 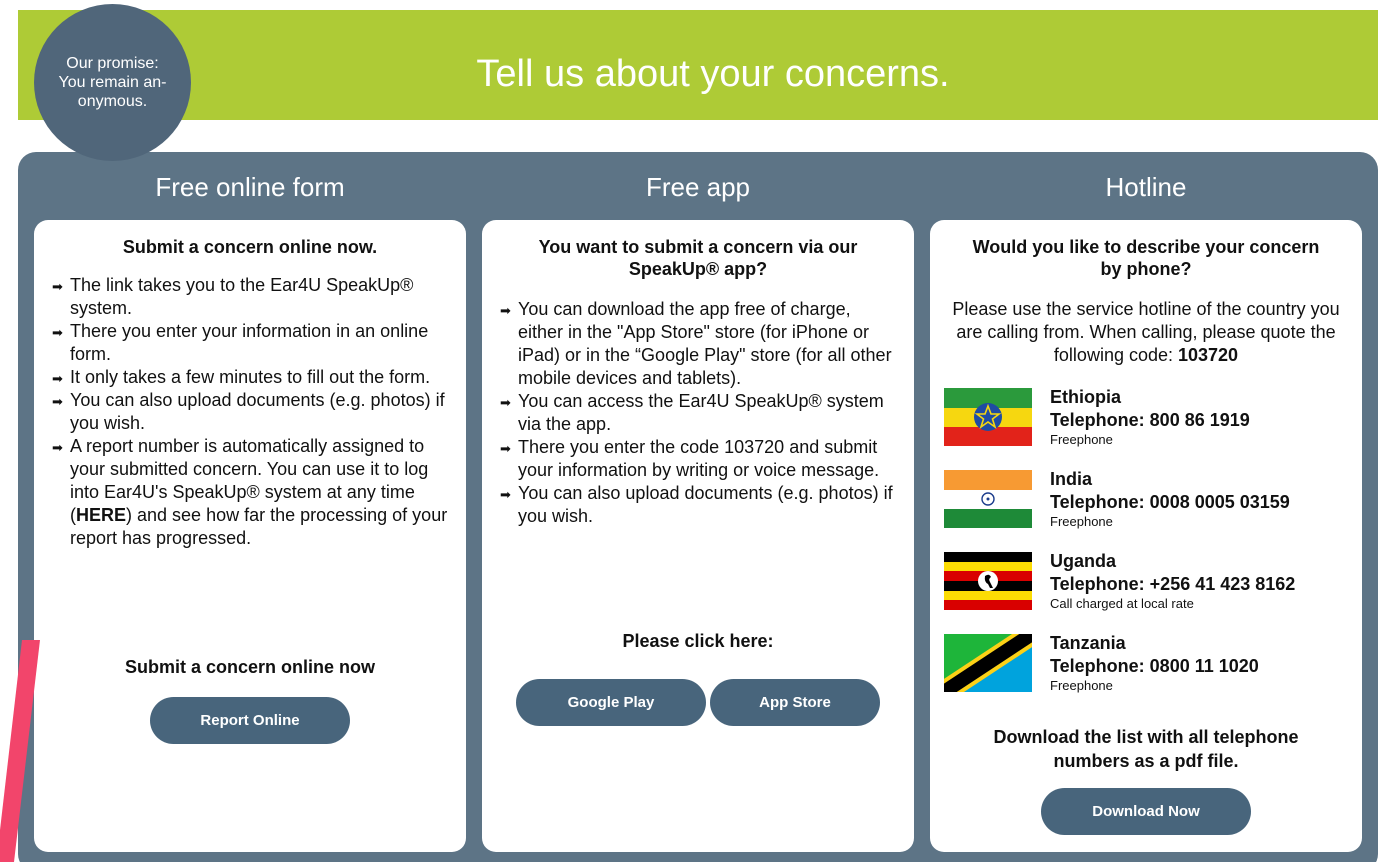 What do you see at coordinates (1085, 397) in the screenshot?
I see `country-name: Ethiopia` at bounding box center [1085, 397].